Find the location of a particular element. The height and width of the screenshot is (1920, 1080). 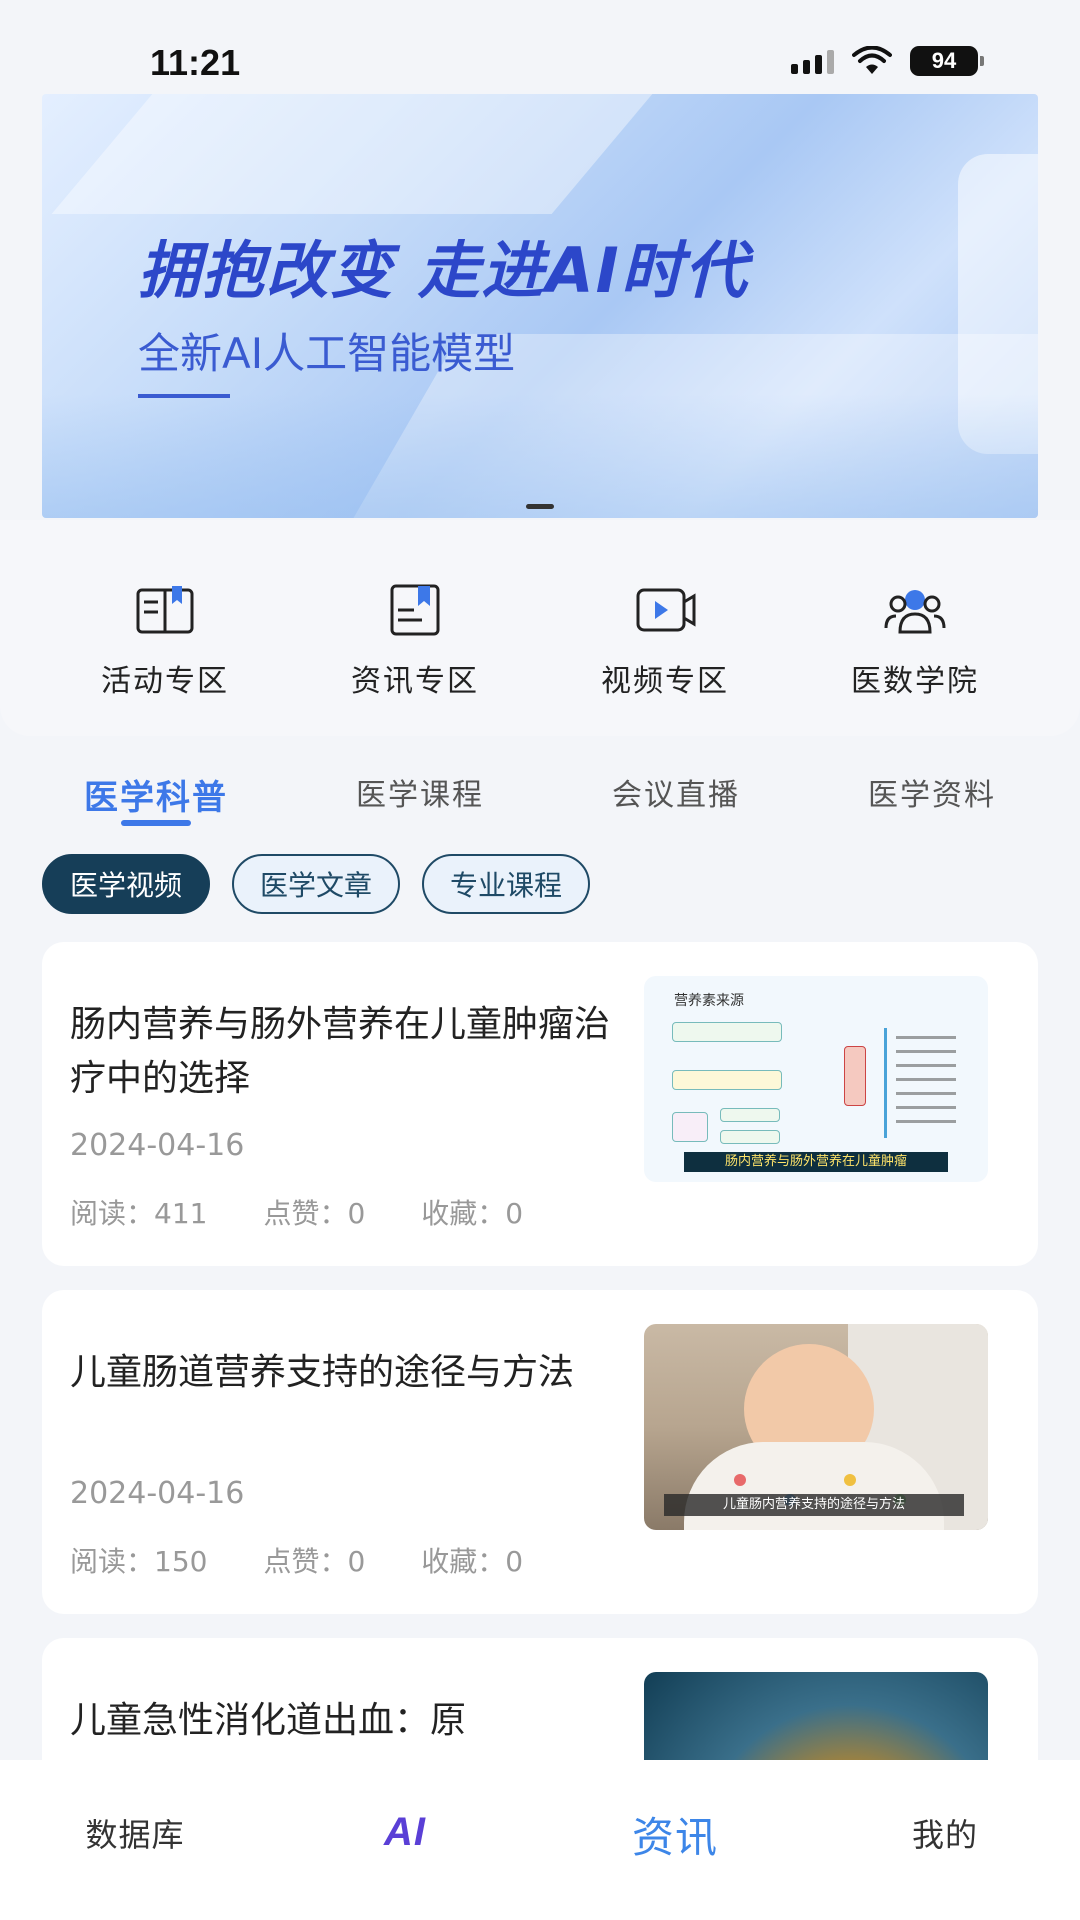

carousel-indicator is located at coordinates (540, 506).